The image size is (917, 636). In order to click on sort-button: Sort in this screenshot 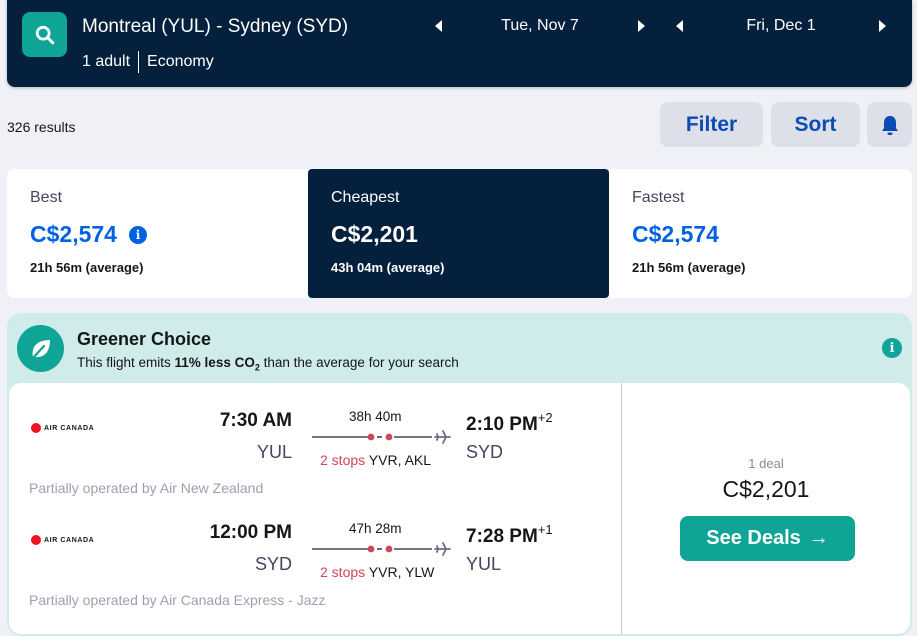, I will do `click(815, 124)`.